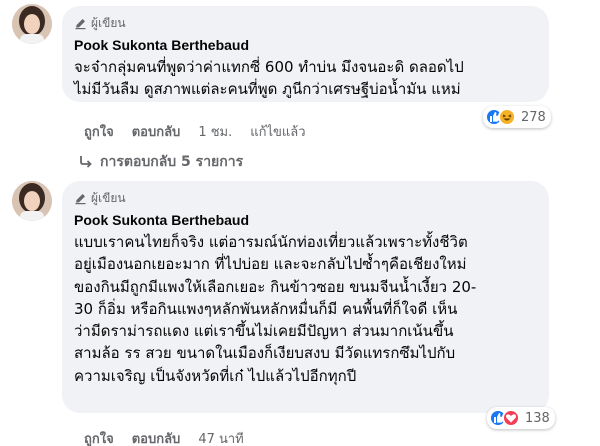  Describe the element at coordinates (215, 131) in the screenshot. I see `timestamp: 1 ชม.` at that location.